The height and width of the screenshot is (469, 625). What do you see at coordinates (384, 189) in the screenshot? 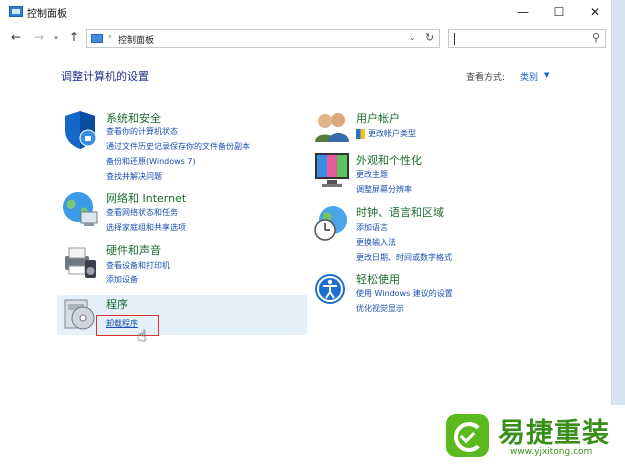
I see `link-screen-resolution: 调整屏幕分辨率` at bounding box center [384, 189].